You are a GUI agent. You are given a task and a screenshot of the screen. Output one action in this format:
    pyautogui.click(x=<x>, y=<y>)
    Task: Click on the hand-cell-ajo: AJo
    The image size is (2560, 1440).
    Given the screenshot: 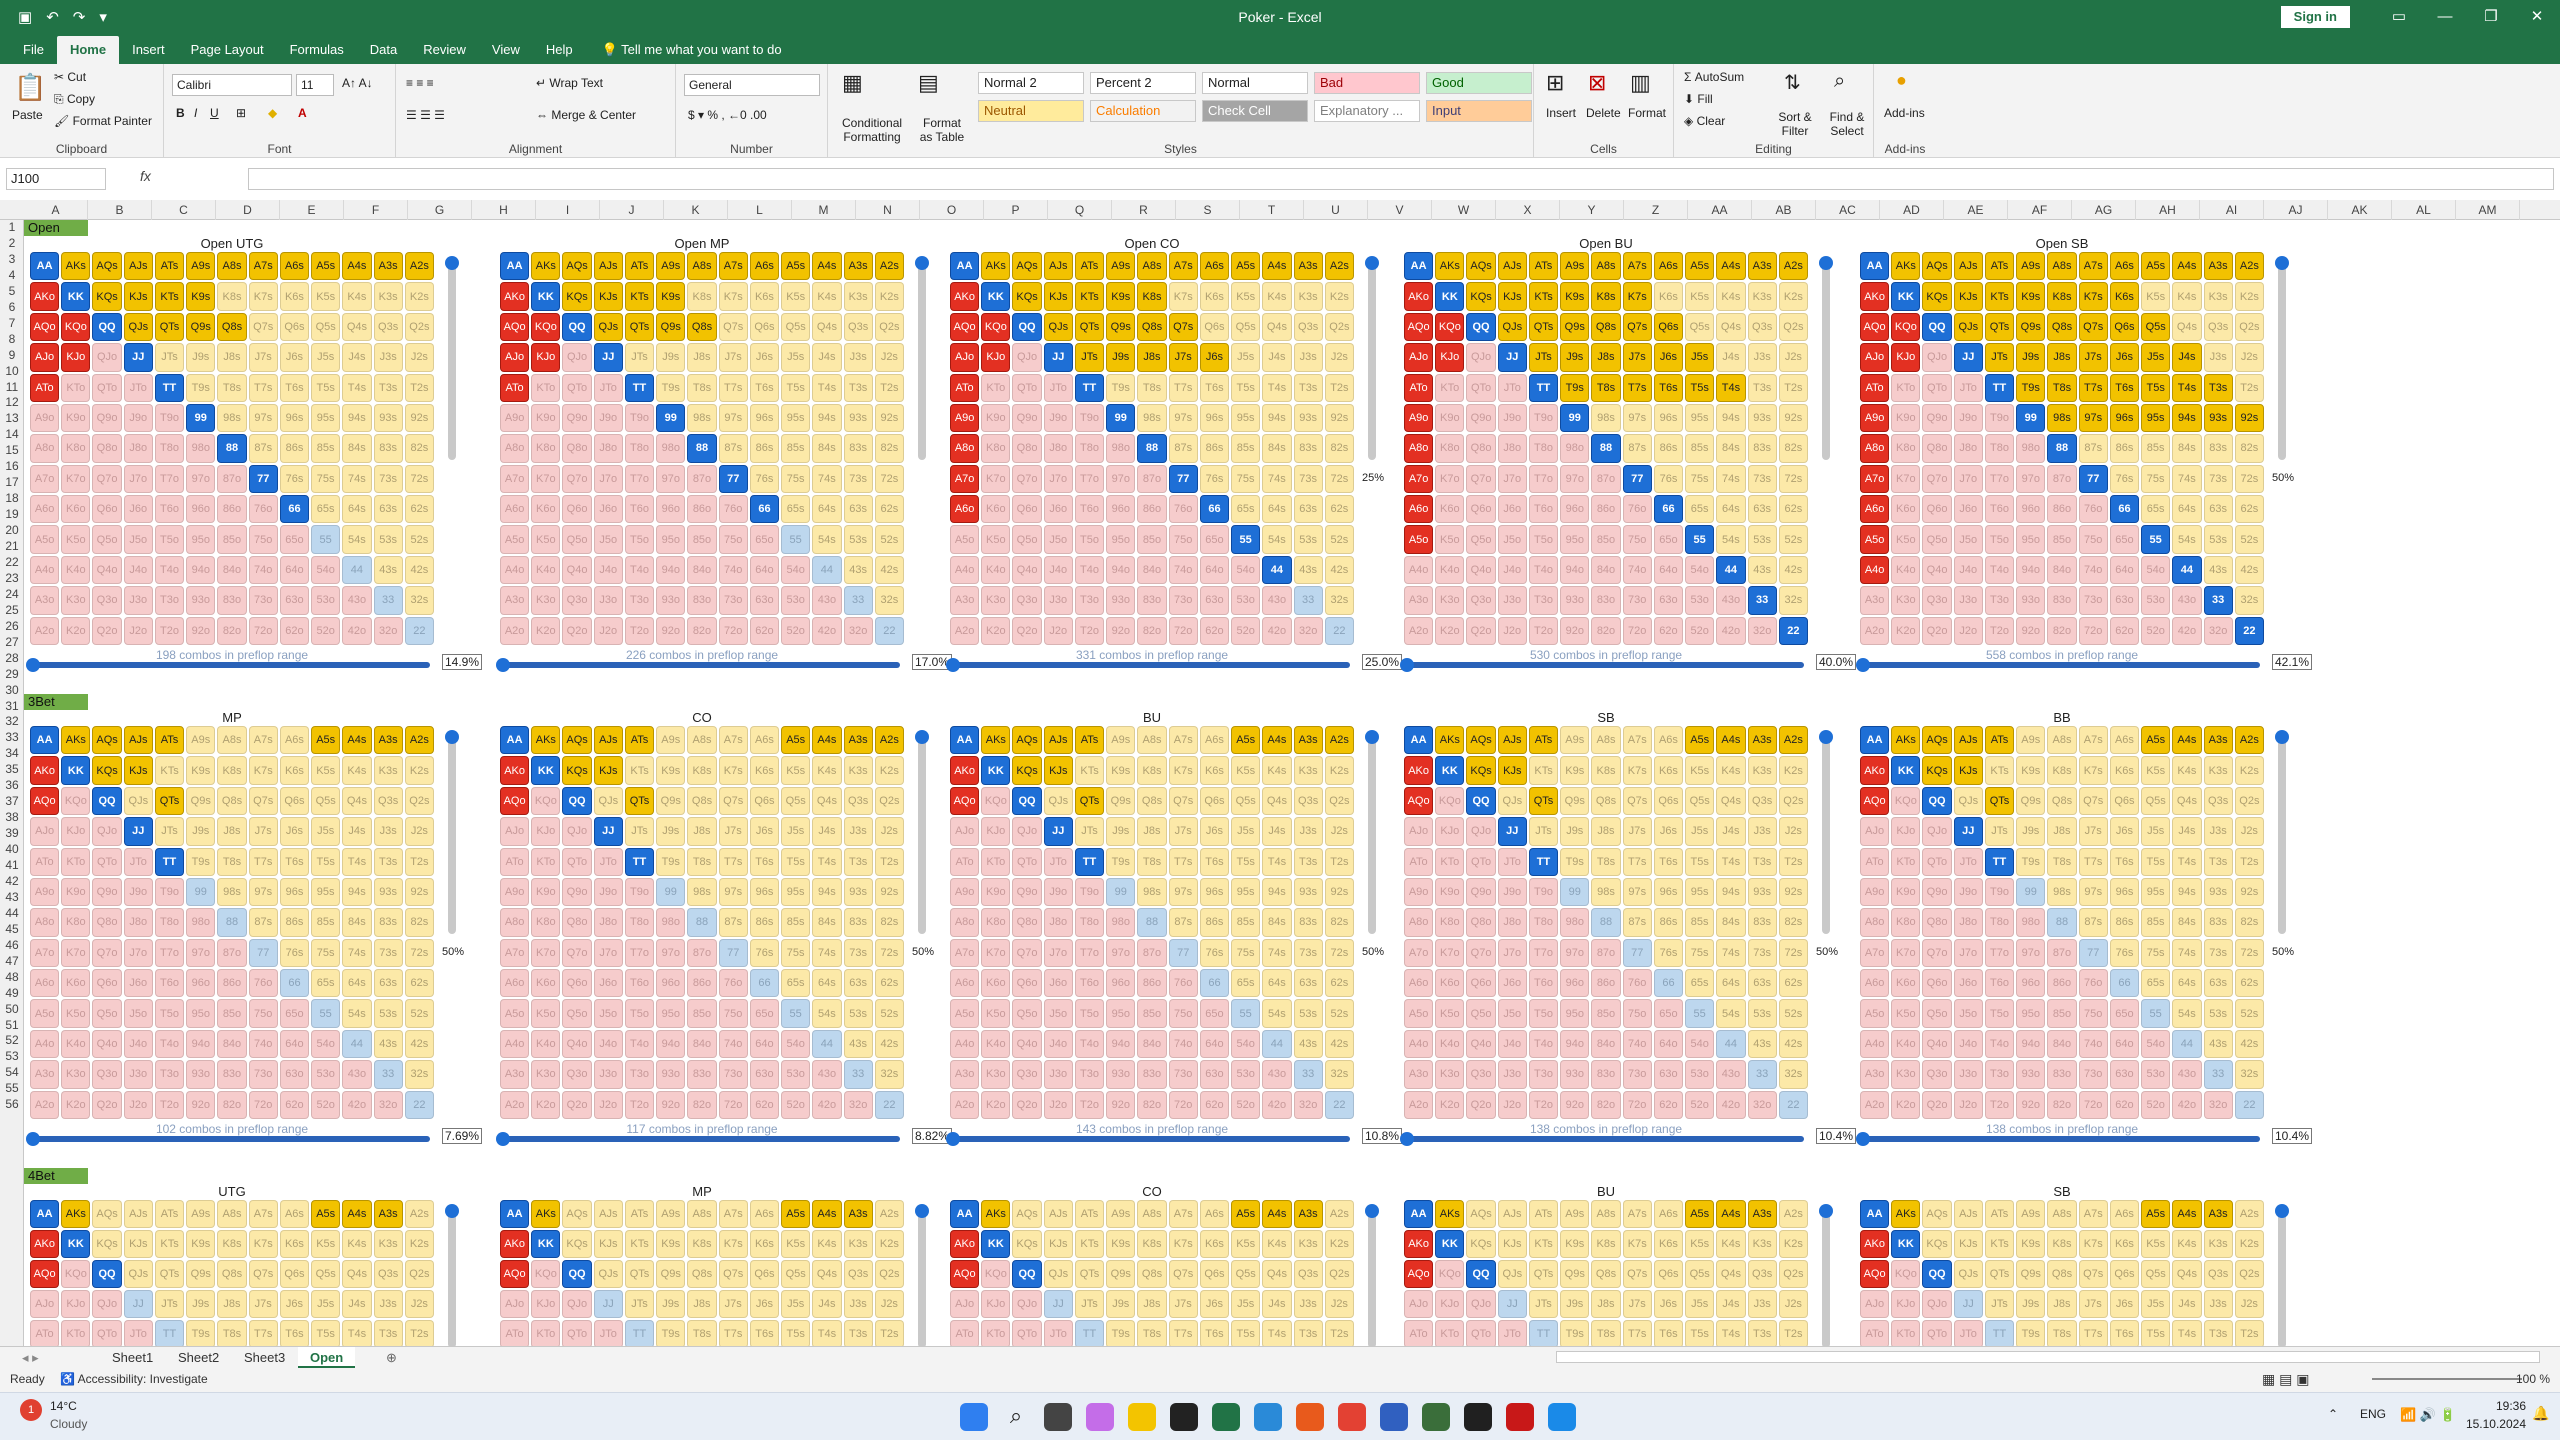 What is the action you would take?
    pyautogui.click(x=45, y=1304)
    